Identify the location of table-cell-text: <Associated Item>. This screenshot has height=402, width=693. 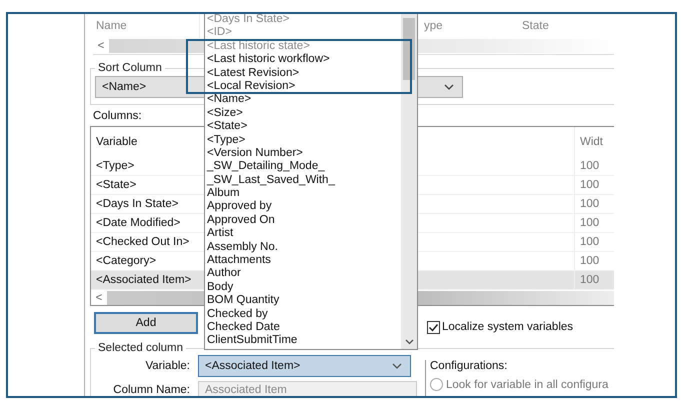
(143, 280).